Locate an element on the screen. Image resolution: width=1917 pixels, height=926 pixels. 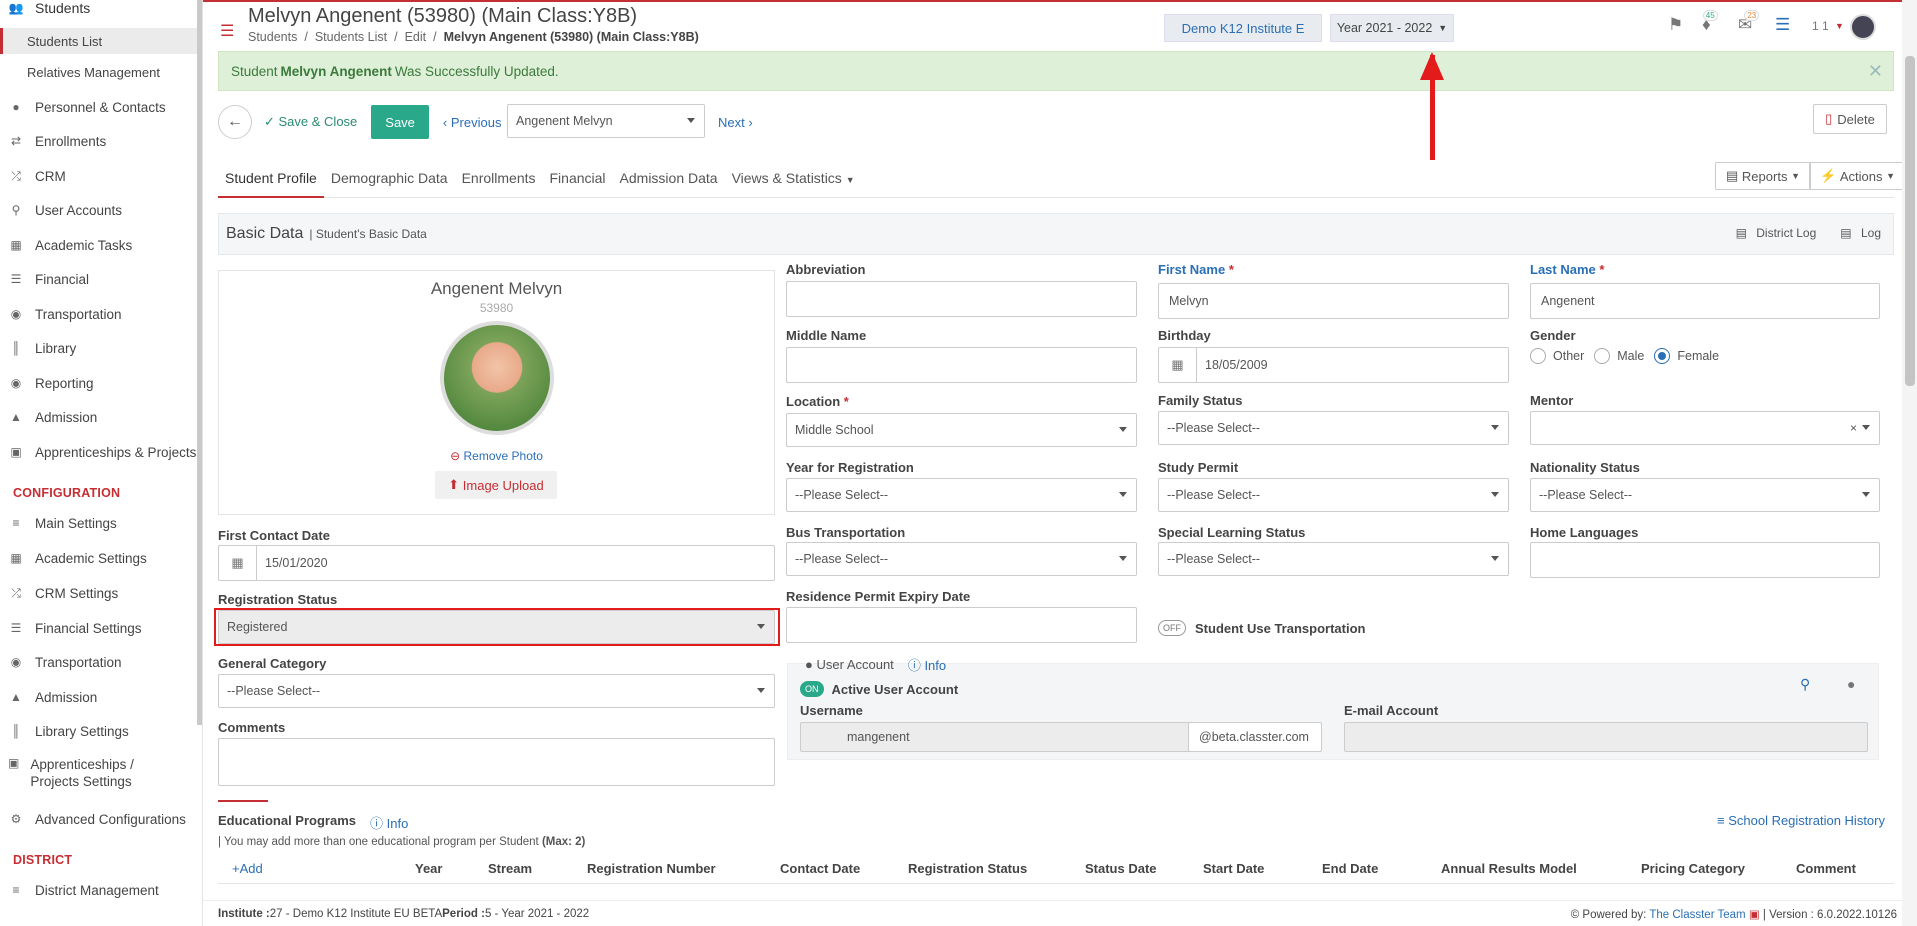
educational-programs-info-link: ⓘ Info is located at coordinates (389, 822).